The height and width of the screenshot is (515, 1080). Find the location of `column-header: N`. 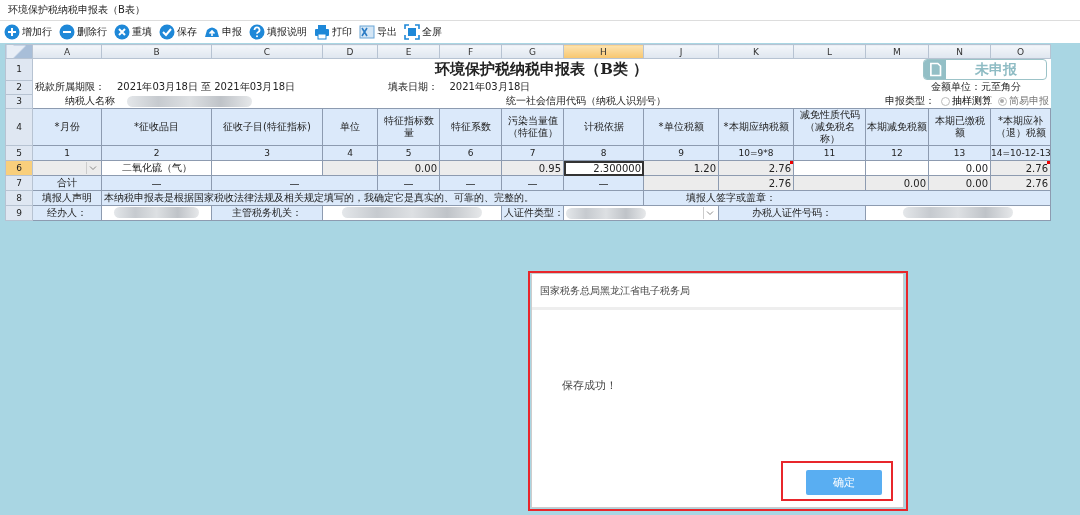

column-header: N is located at coordinates (959, 51).